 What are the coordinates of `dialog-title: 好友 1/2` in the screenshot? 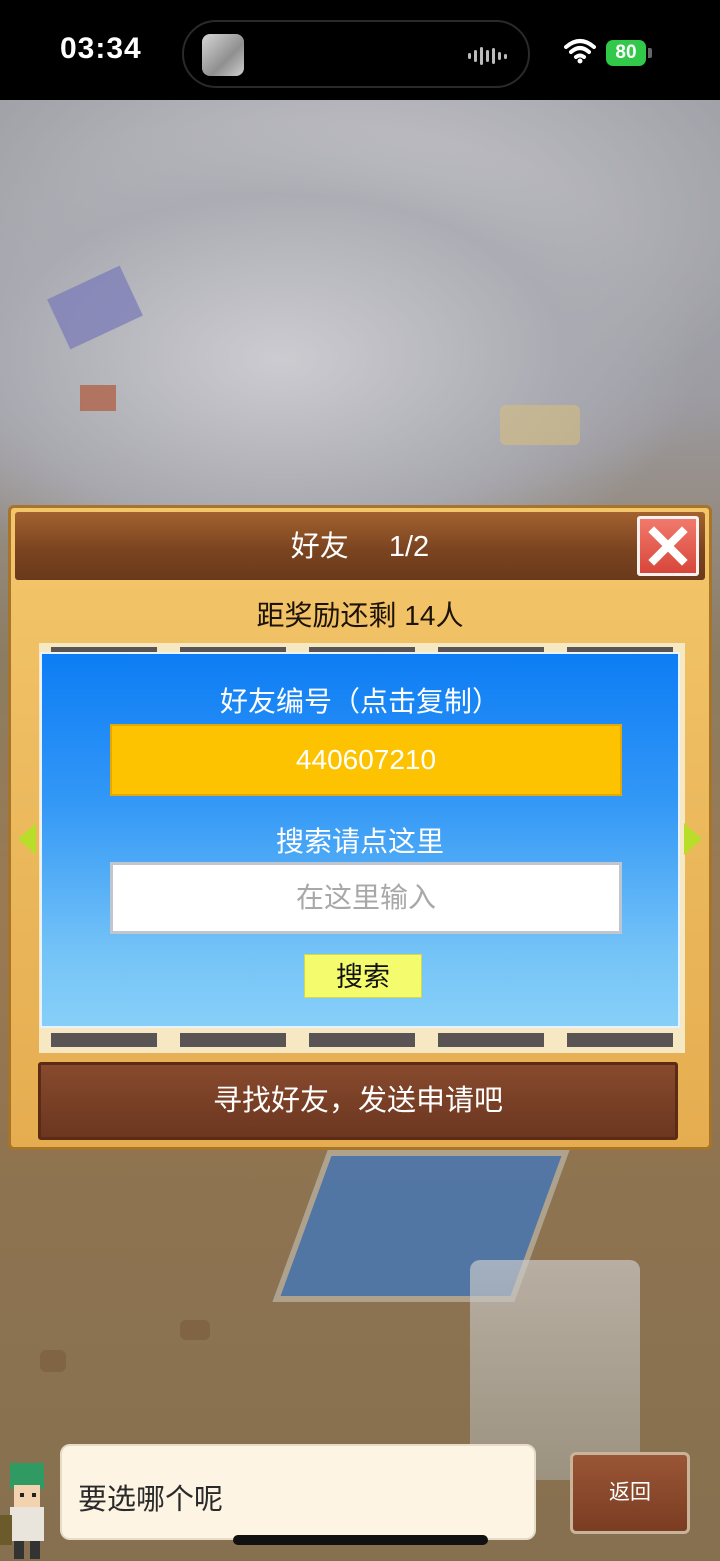 It's located at (360, 546).